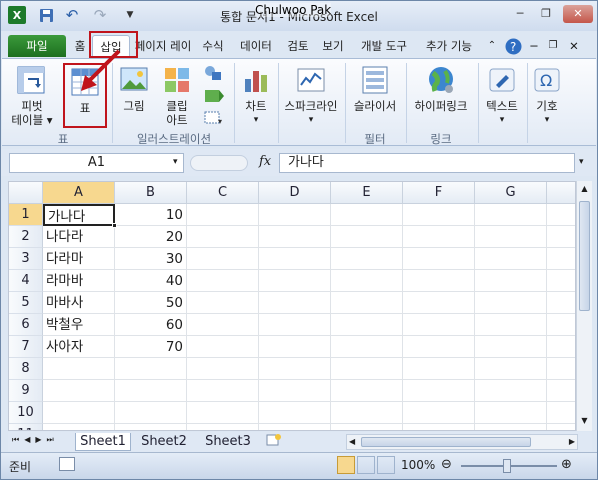 The height and width of the screenshot is (481, 598). What do you see at coordinates (151, 281) in the screenshot?
I see `cell-B4: 40` at bounding box center [151, 281].